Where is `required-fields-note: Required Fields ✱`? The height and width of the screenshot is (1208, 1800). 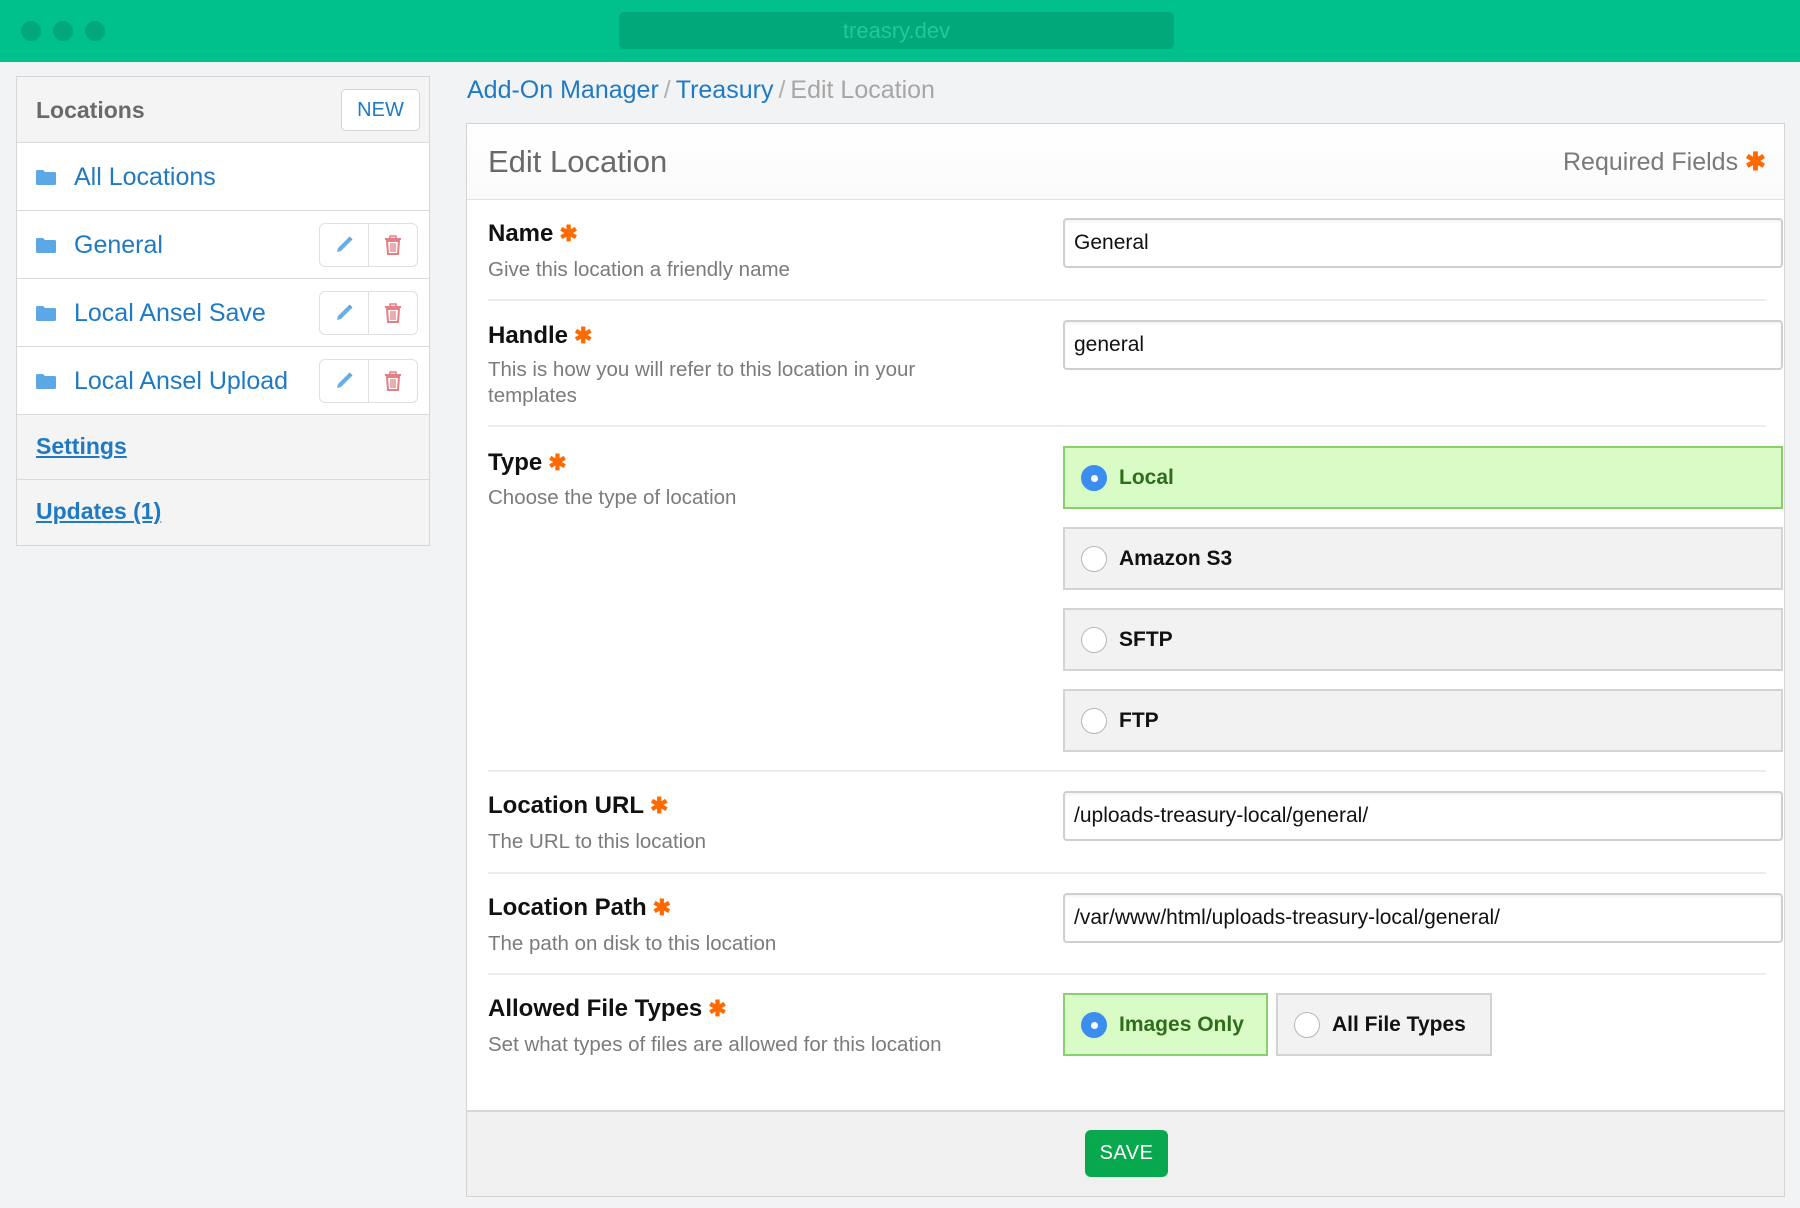
required-fields-note: Required Fields ✱ is located at coordinates (1664, 162).